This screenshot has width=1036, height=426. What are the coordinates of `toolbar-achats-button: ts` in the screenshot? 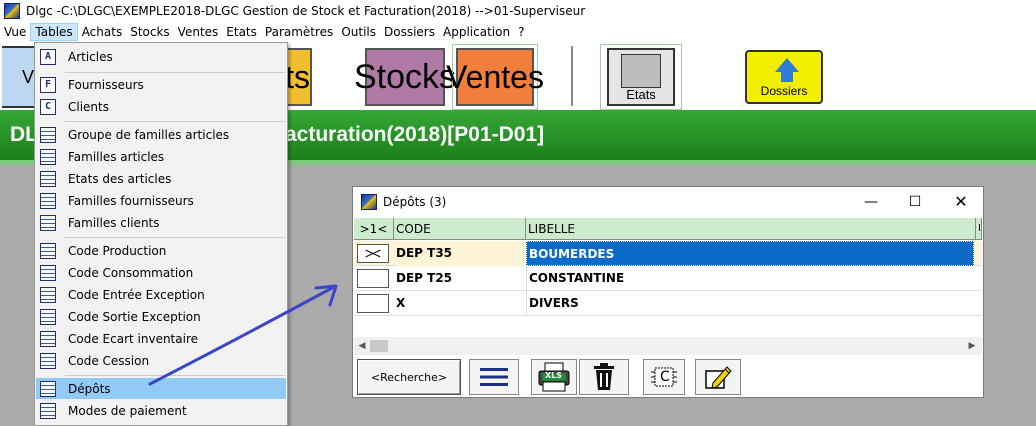 It's located at (300, 77).